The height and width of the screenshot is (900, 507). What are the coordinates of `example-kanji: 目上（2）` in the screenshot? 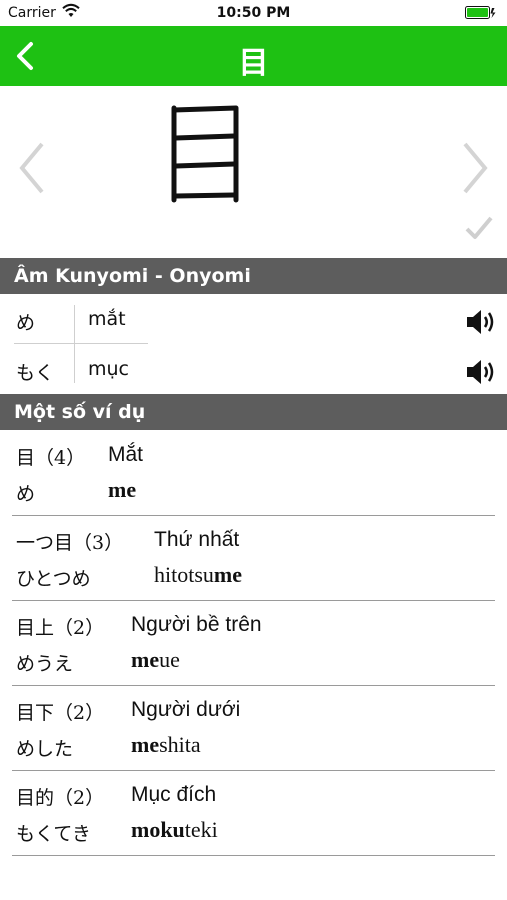 It's located at (60, 628).